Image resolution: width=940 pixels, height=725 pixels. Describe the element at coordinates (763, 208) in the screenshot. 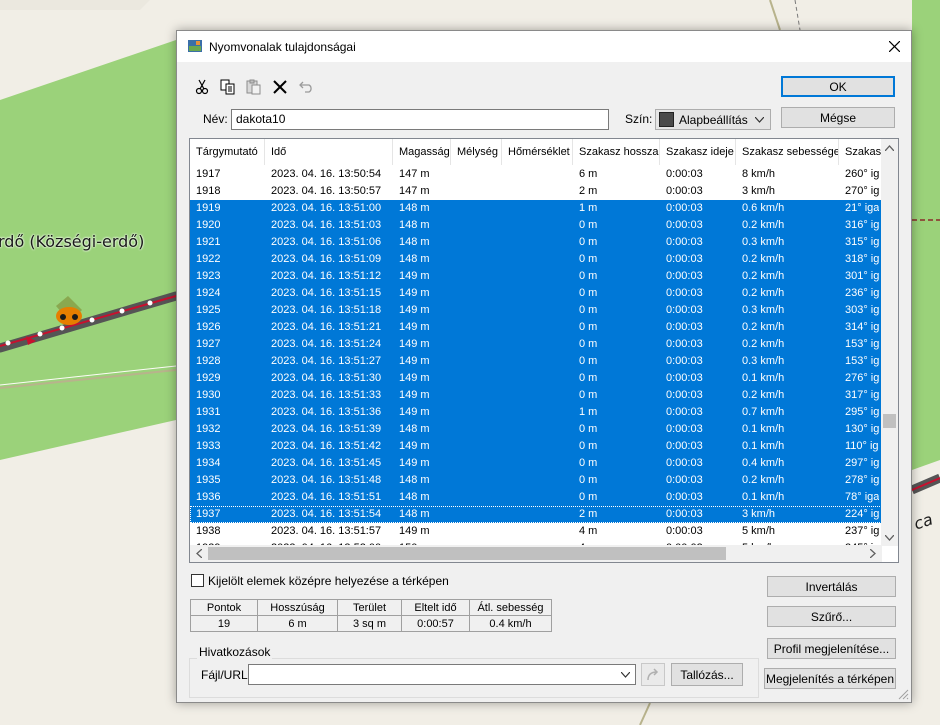

I see `cell-segment-speed: 0.6 km/h` at that location.